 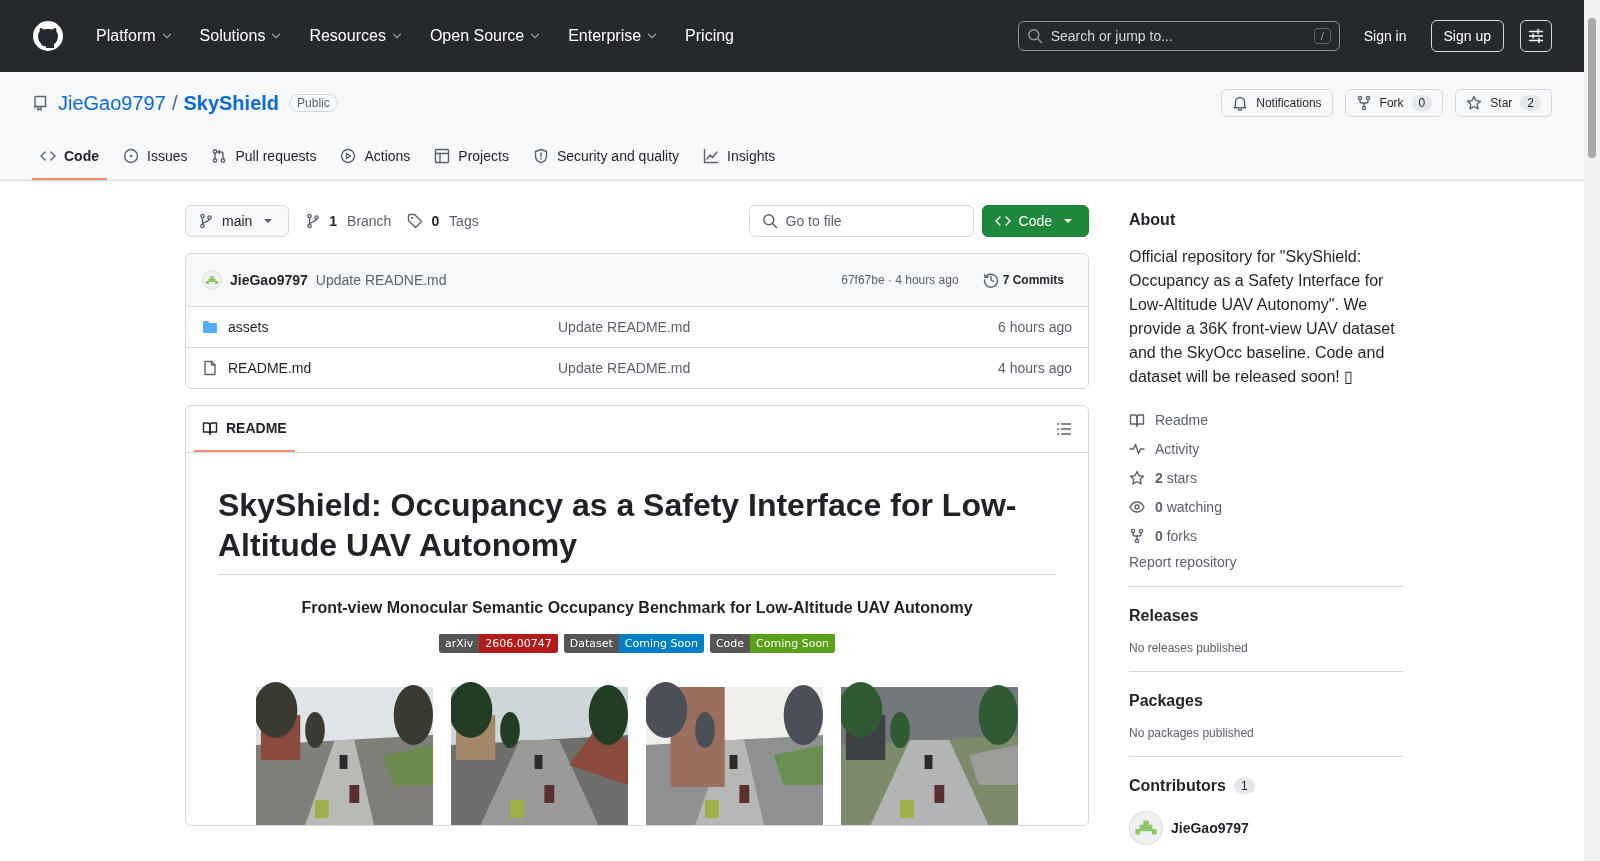 I want to click on repo-tab: Insights, so click(x=739, y=157).